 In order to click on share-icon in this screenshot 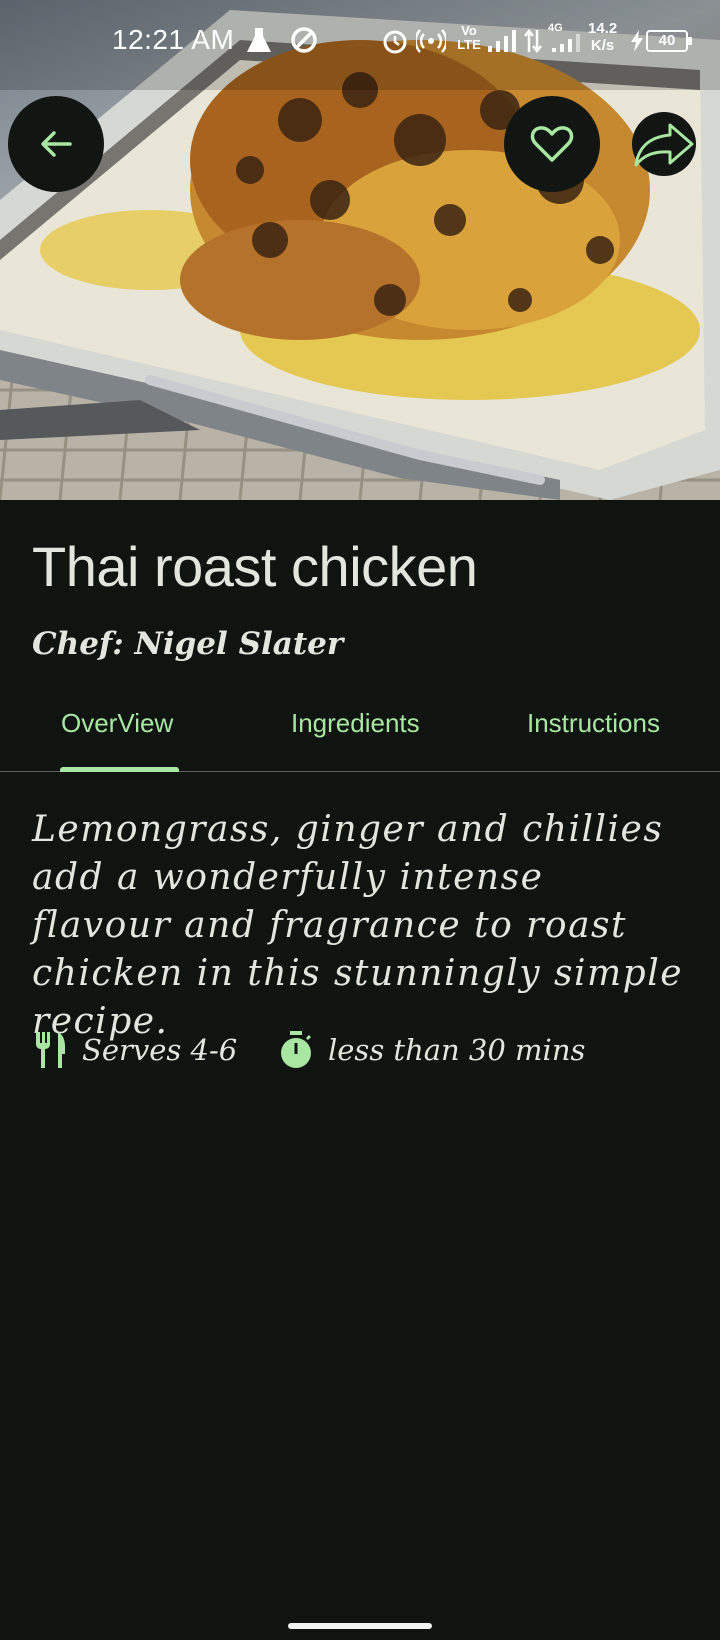, I will do `click(664, 145)`.